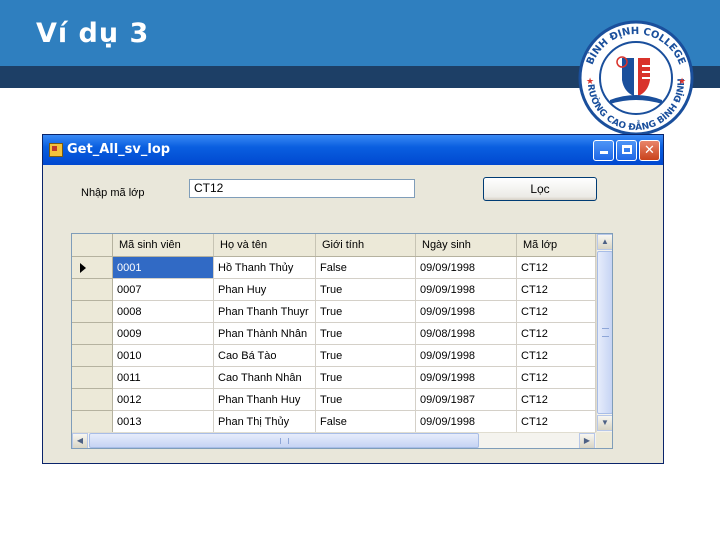  I want to click on grid-cell: 0013, so click(163, 421).